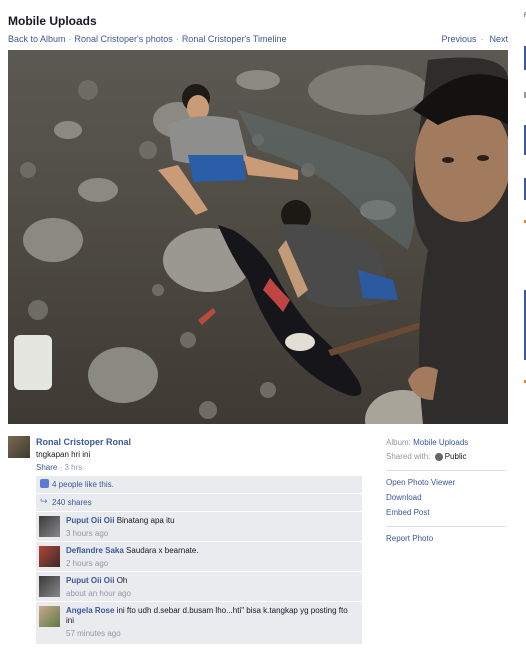 Image resolution: width=526 pixels, height=650 pixels. What do you see at coordinates (122, 580) in the screenshot?
I see `comment-text: Oh` at bounding box center [122, 580].